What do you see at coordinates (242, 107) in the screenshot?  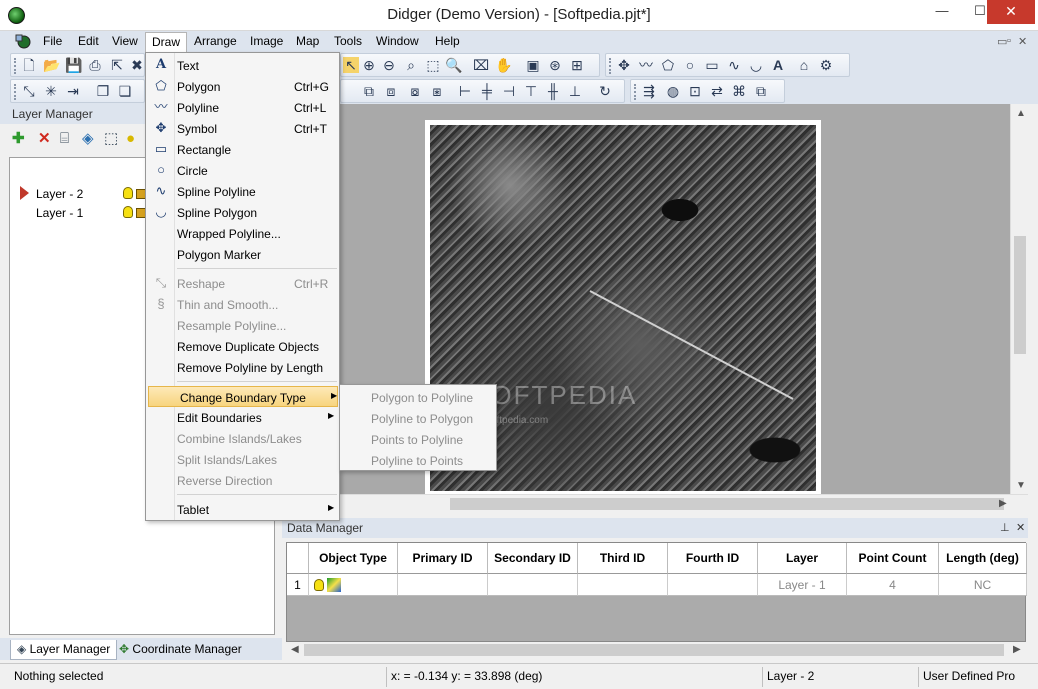 I see `menu-item-polyline: 〰 Polyline Ctrl+L` at bounding box center [242, 107].